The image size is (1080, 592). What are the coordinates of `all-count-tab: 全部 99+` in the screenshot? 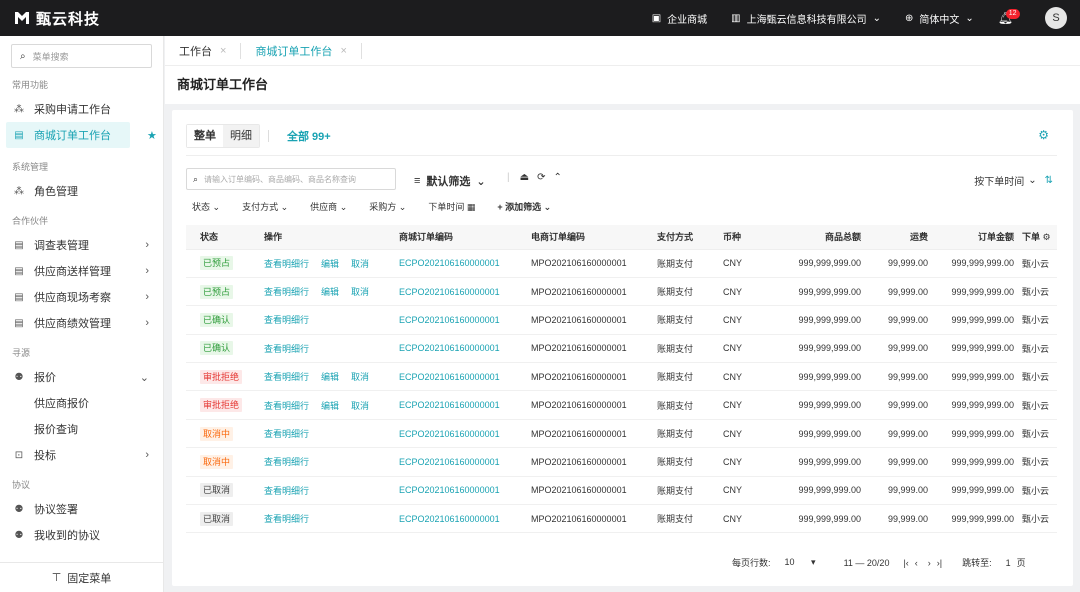 It's located at (309, 136).